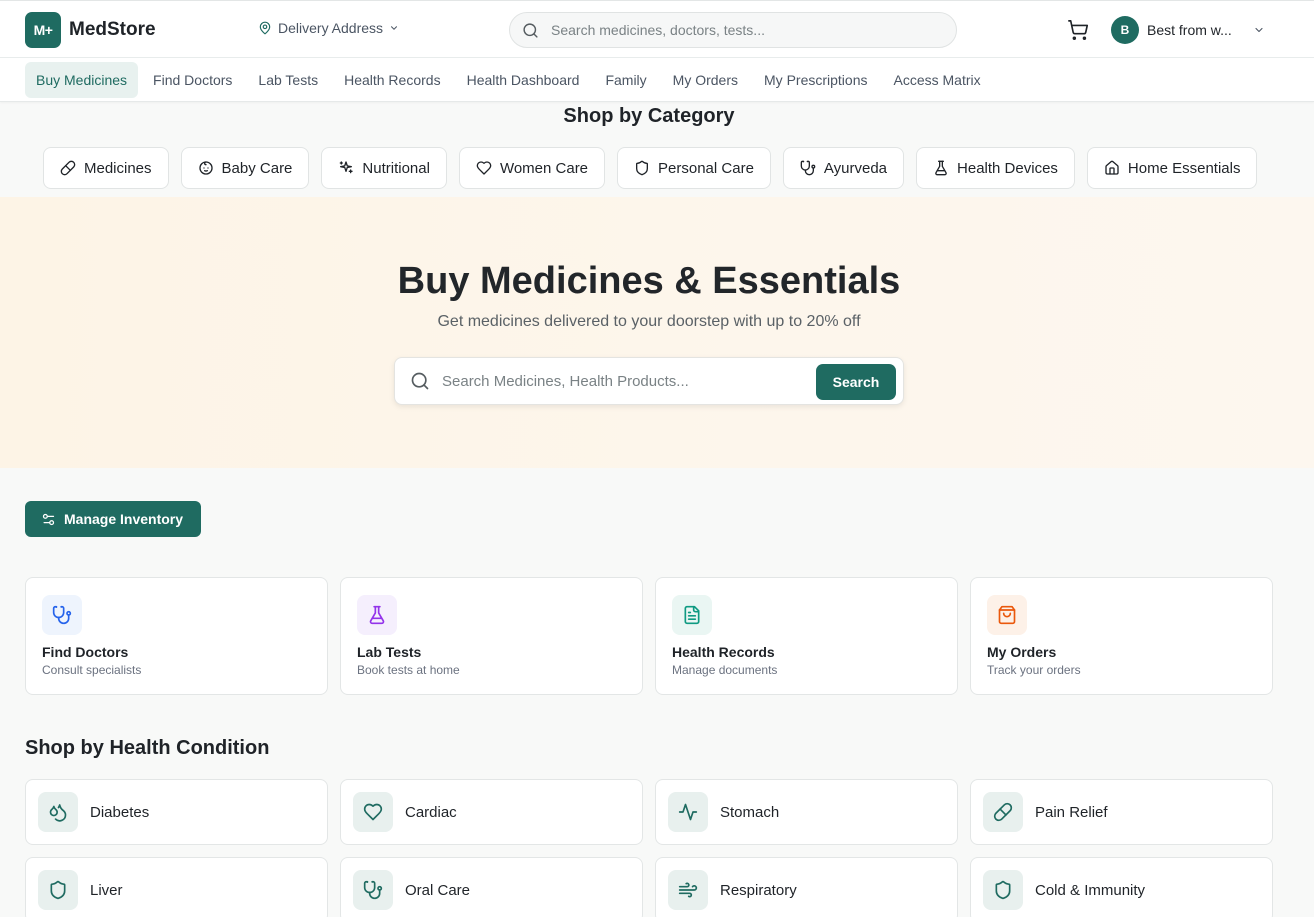 The image size is (1314, 917). What do you see at coordinates (750, 812) in the screenshot?
I see `condition-label: Stomach` at bounding box center [750, 812].